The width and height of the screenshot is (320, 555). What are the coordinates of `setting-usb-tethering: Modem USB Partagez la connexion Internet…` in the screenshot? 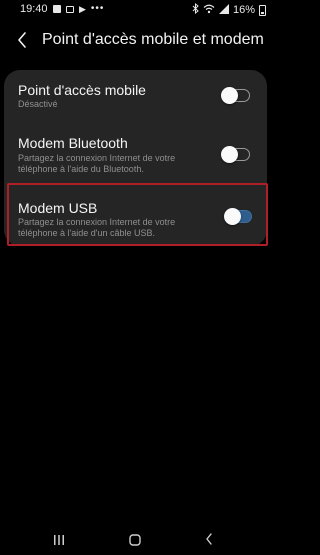 It's located at (135, 217).